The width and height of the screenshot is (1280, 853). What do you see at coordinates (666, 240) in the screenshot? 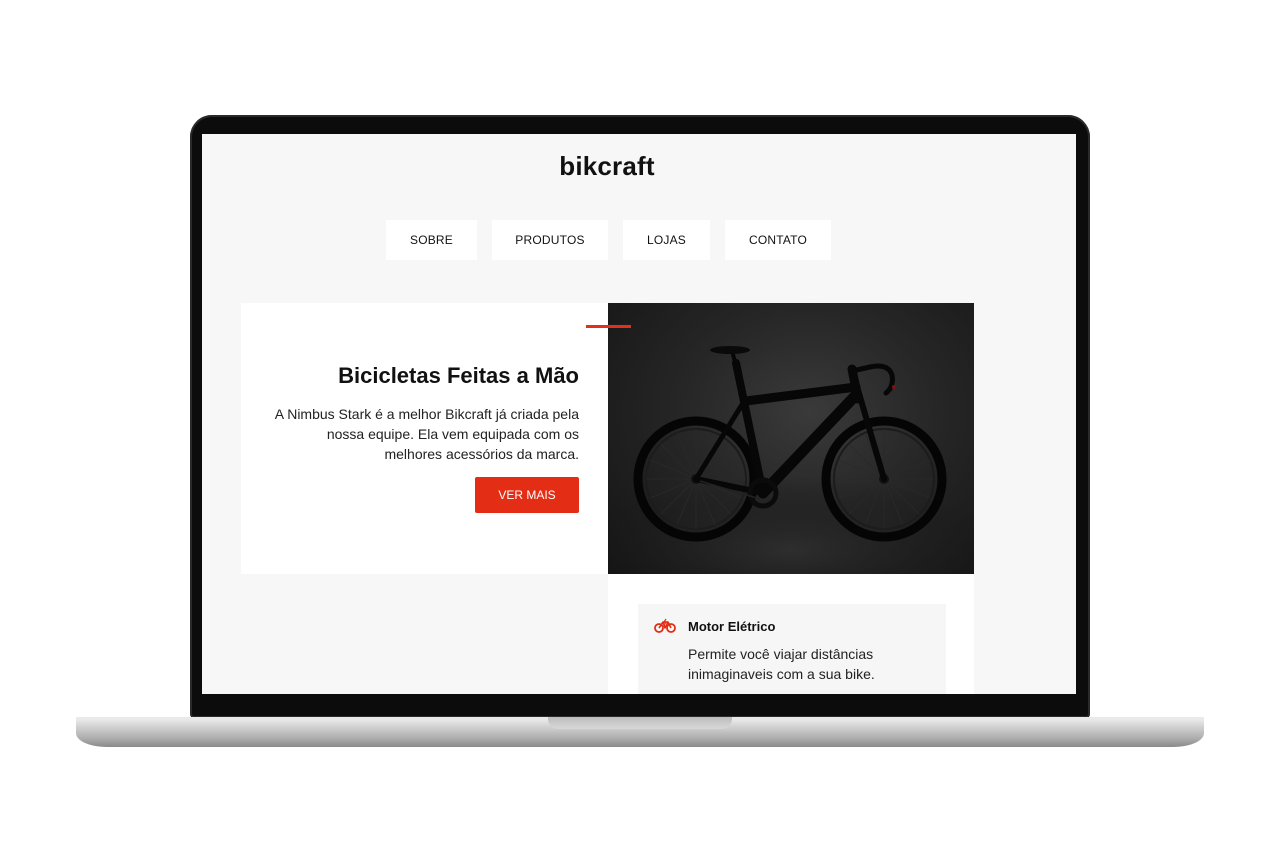
I see `nav-item-lojas: LOJAS` at bounding box center [666, 240].